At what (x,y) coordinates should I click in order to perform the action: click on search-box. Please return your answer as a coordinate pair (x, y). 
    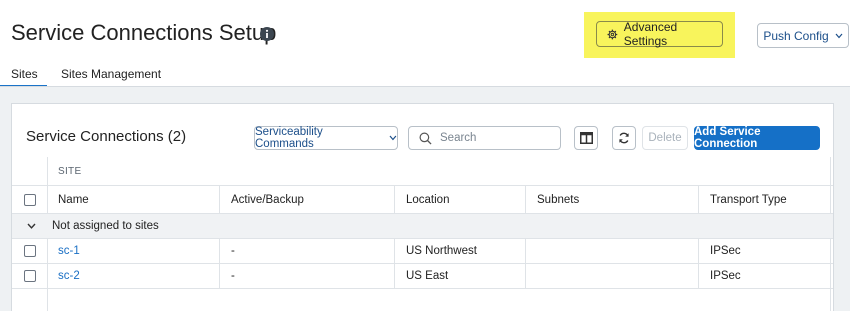
    Looking at the image, I should click on (484, 138).